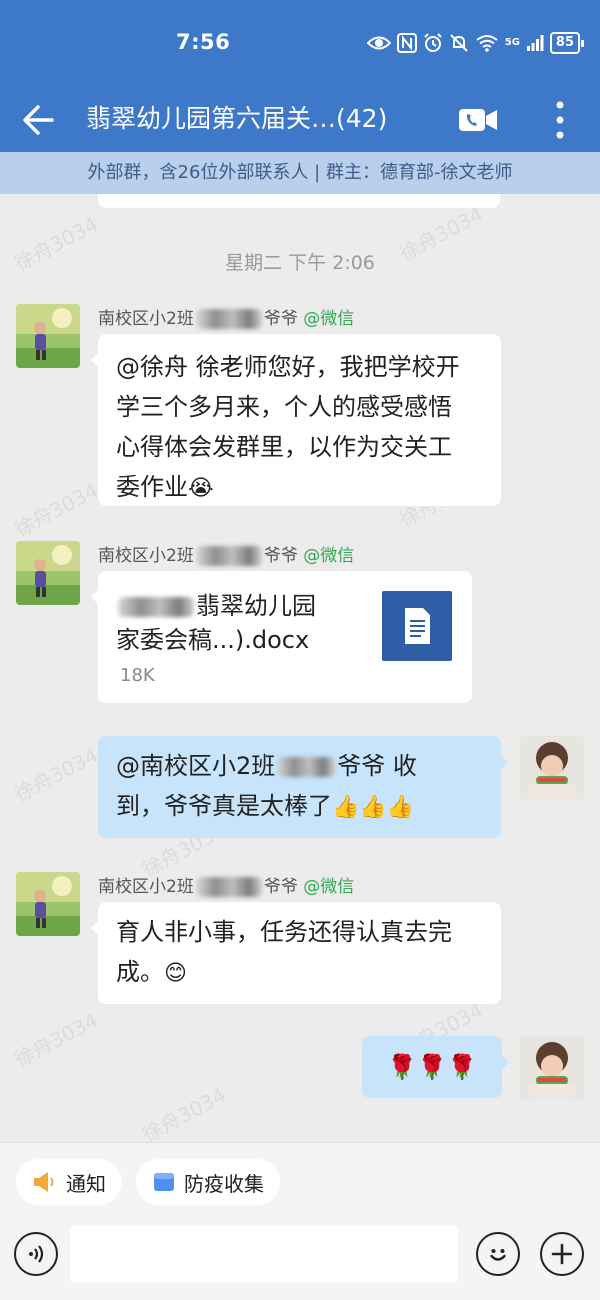  I want to click on status-time: 7:56, so click(203, 42).